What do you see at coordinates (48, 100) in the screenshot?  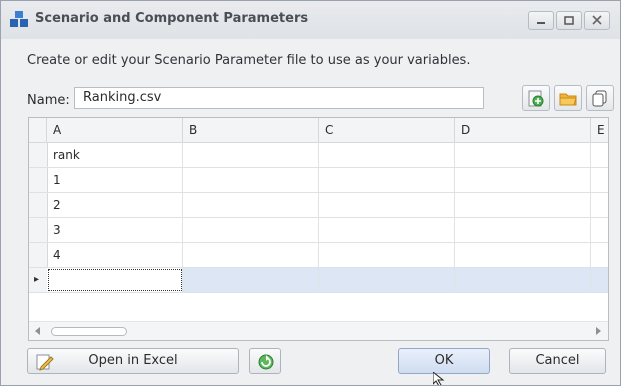 I see `name-label: Name:` at bounding box center [48, 100].